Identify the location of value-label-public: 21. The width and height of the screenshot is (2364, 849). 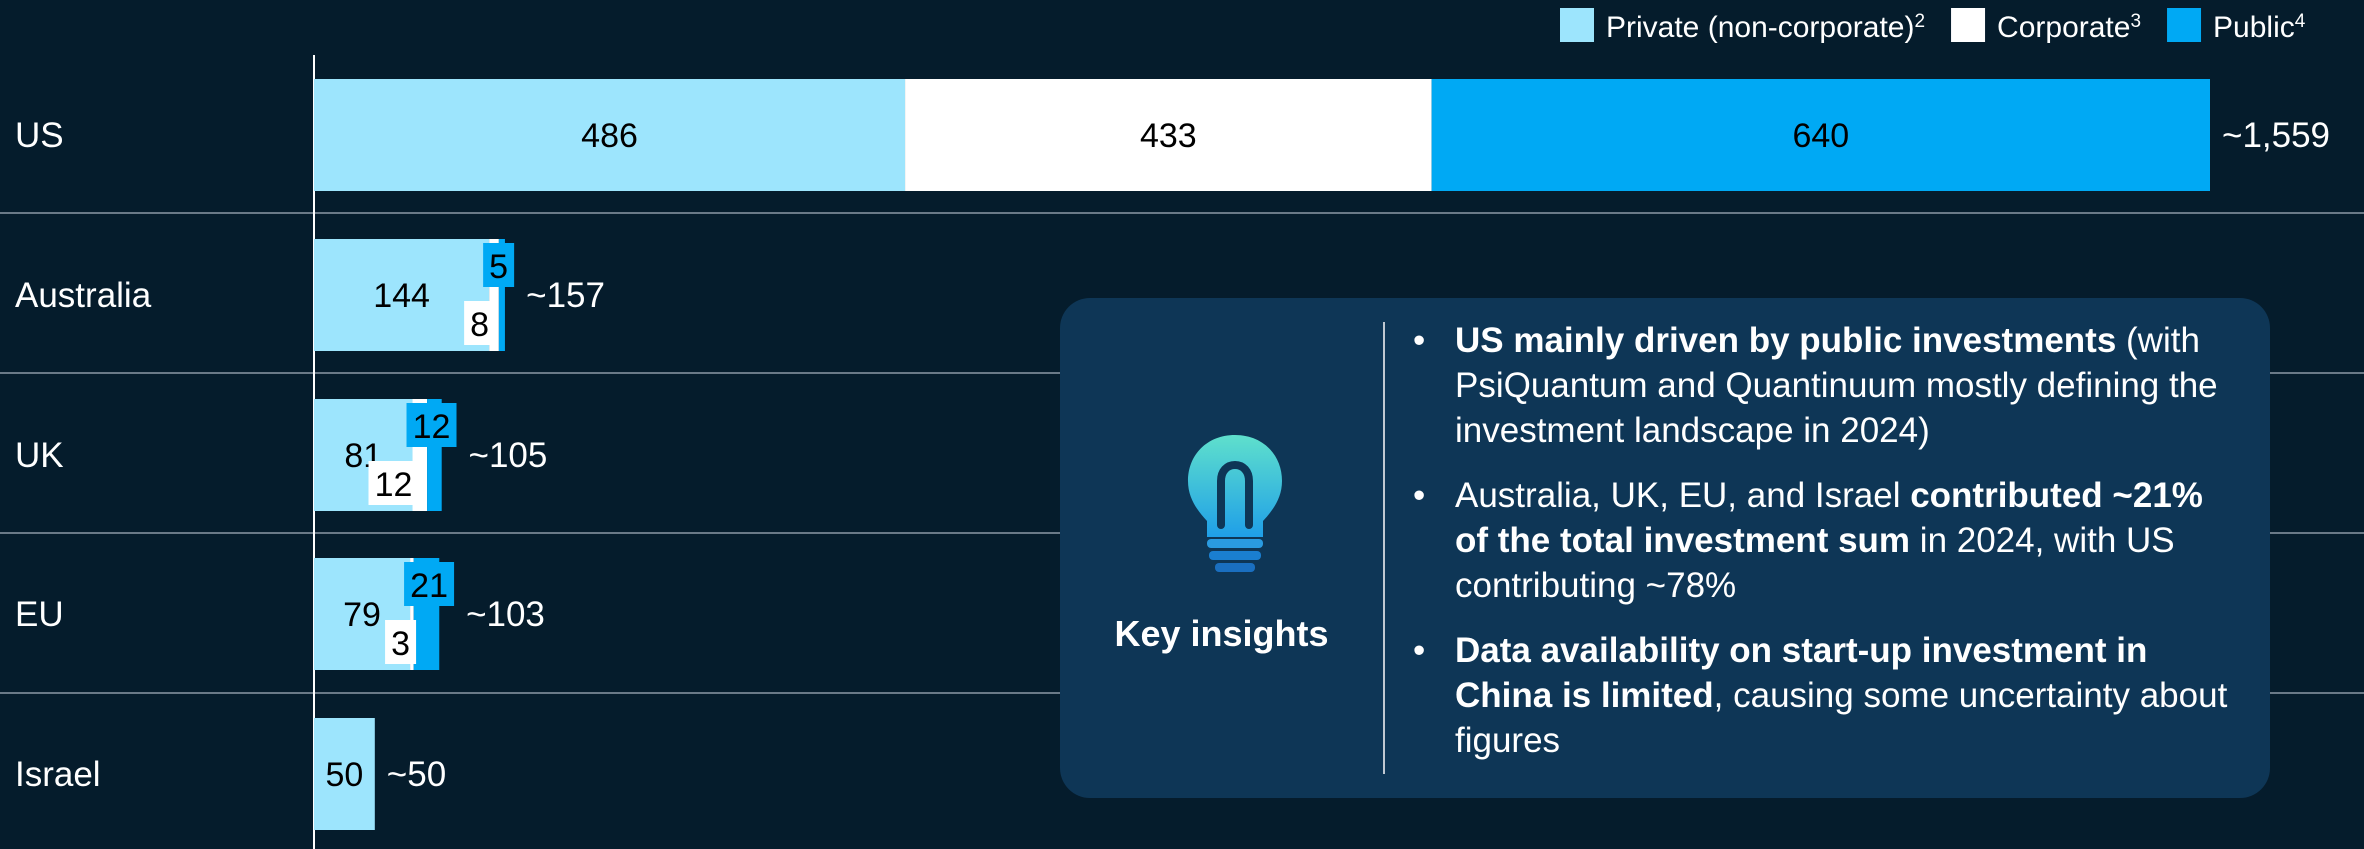
(429, 586).